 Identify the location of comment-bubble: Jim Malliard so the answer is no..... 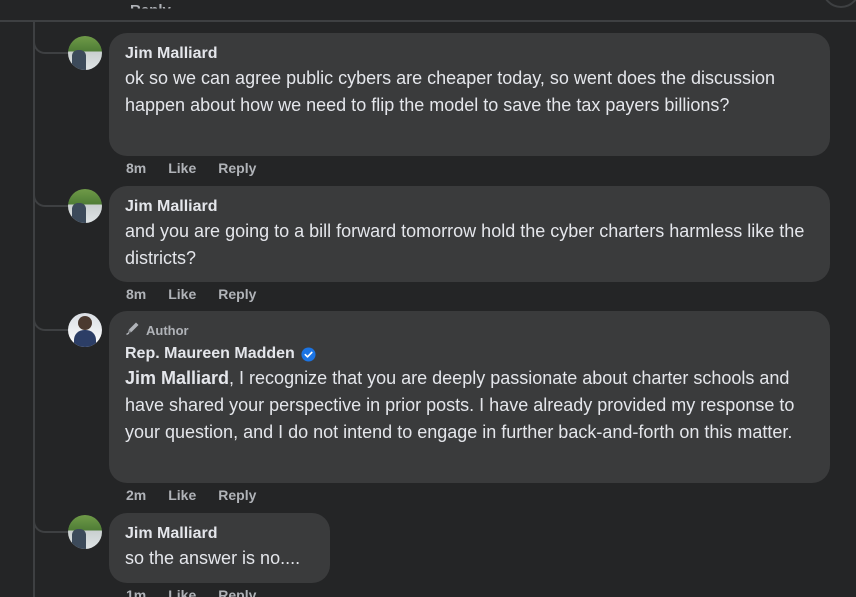
(219, 548).